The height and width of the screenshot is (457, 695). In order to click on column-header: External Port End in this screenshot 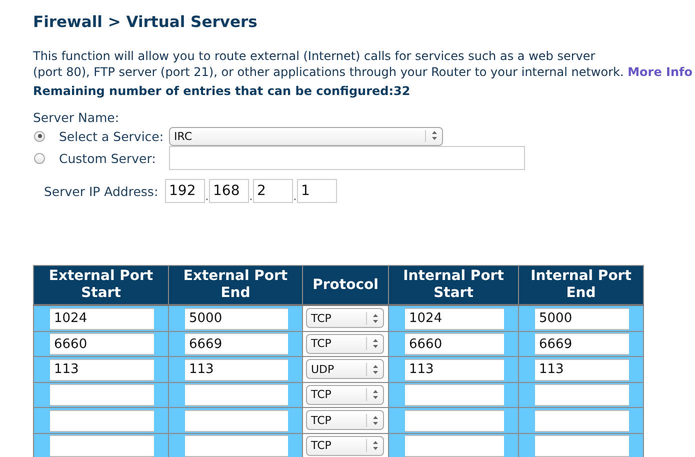, I will do `click(235, 285)`.